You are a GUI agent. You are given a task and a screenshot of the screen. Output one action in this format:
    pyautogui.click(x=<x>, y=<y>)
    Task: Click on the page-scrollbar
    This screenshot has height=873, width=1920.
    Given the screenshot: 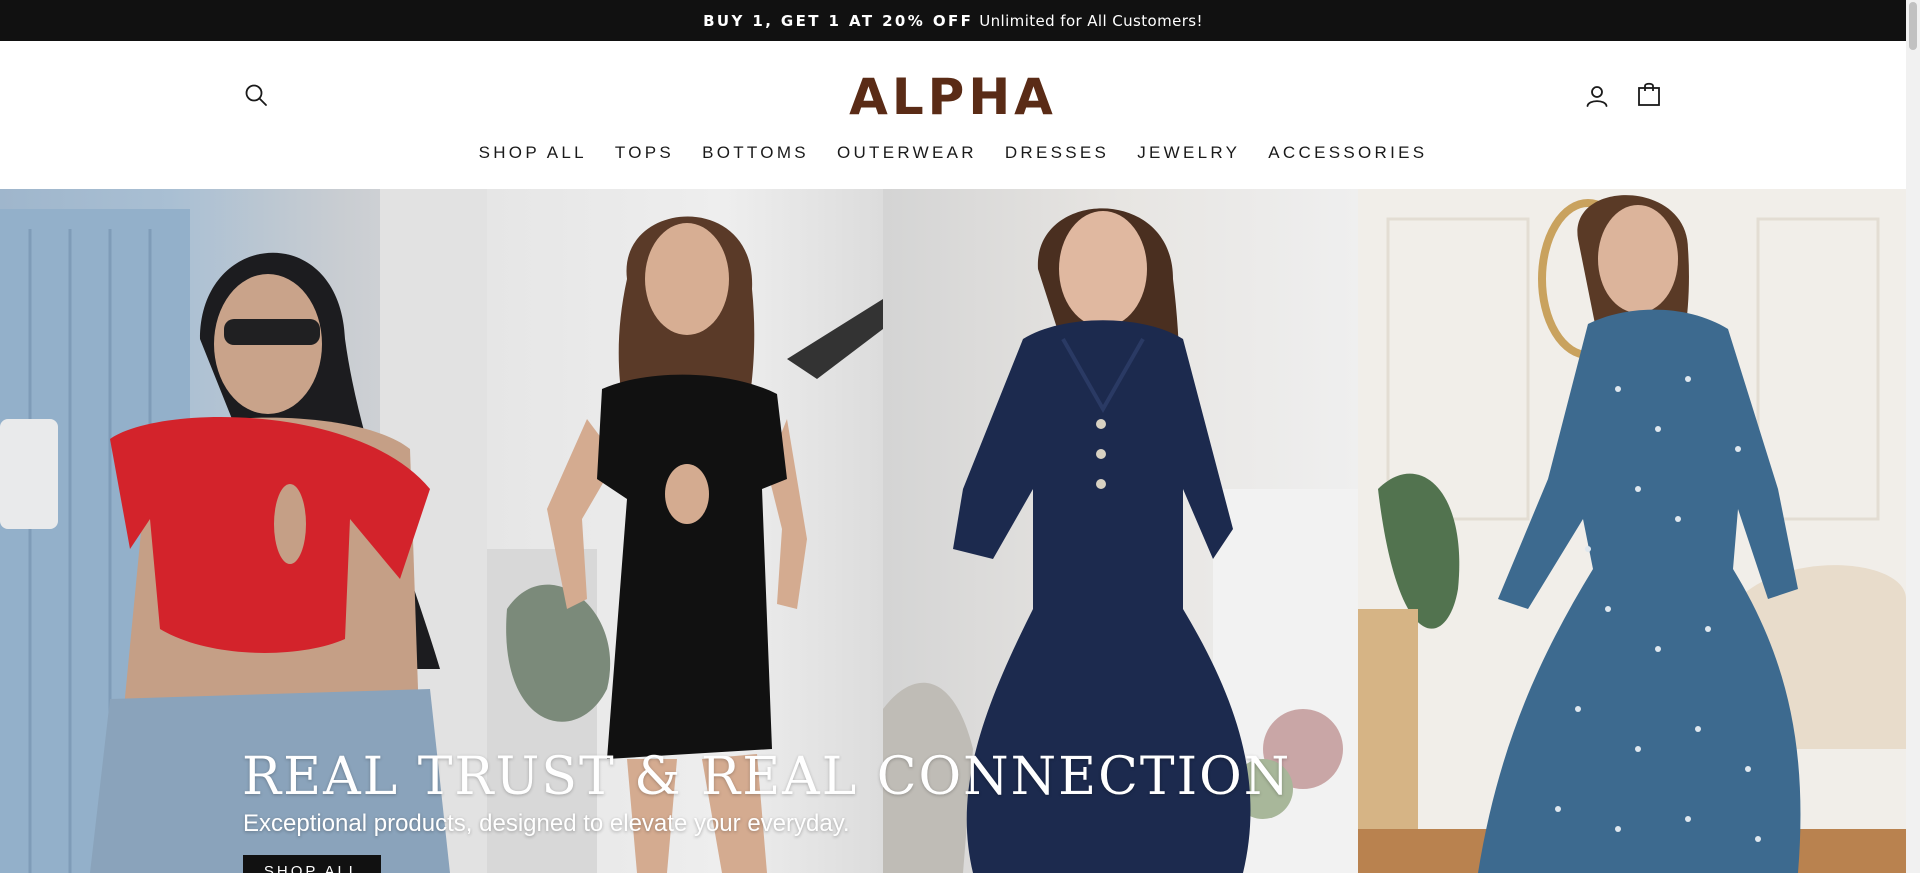 What is the action you would take?
    pyautogui.click(x=1913, y=436)
    